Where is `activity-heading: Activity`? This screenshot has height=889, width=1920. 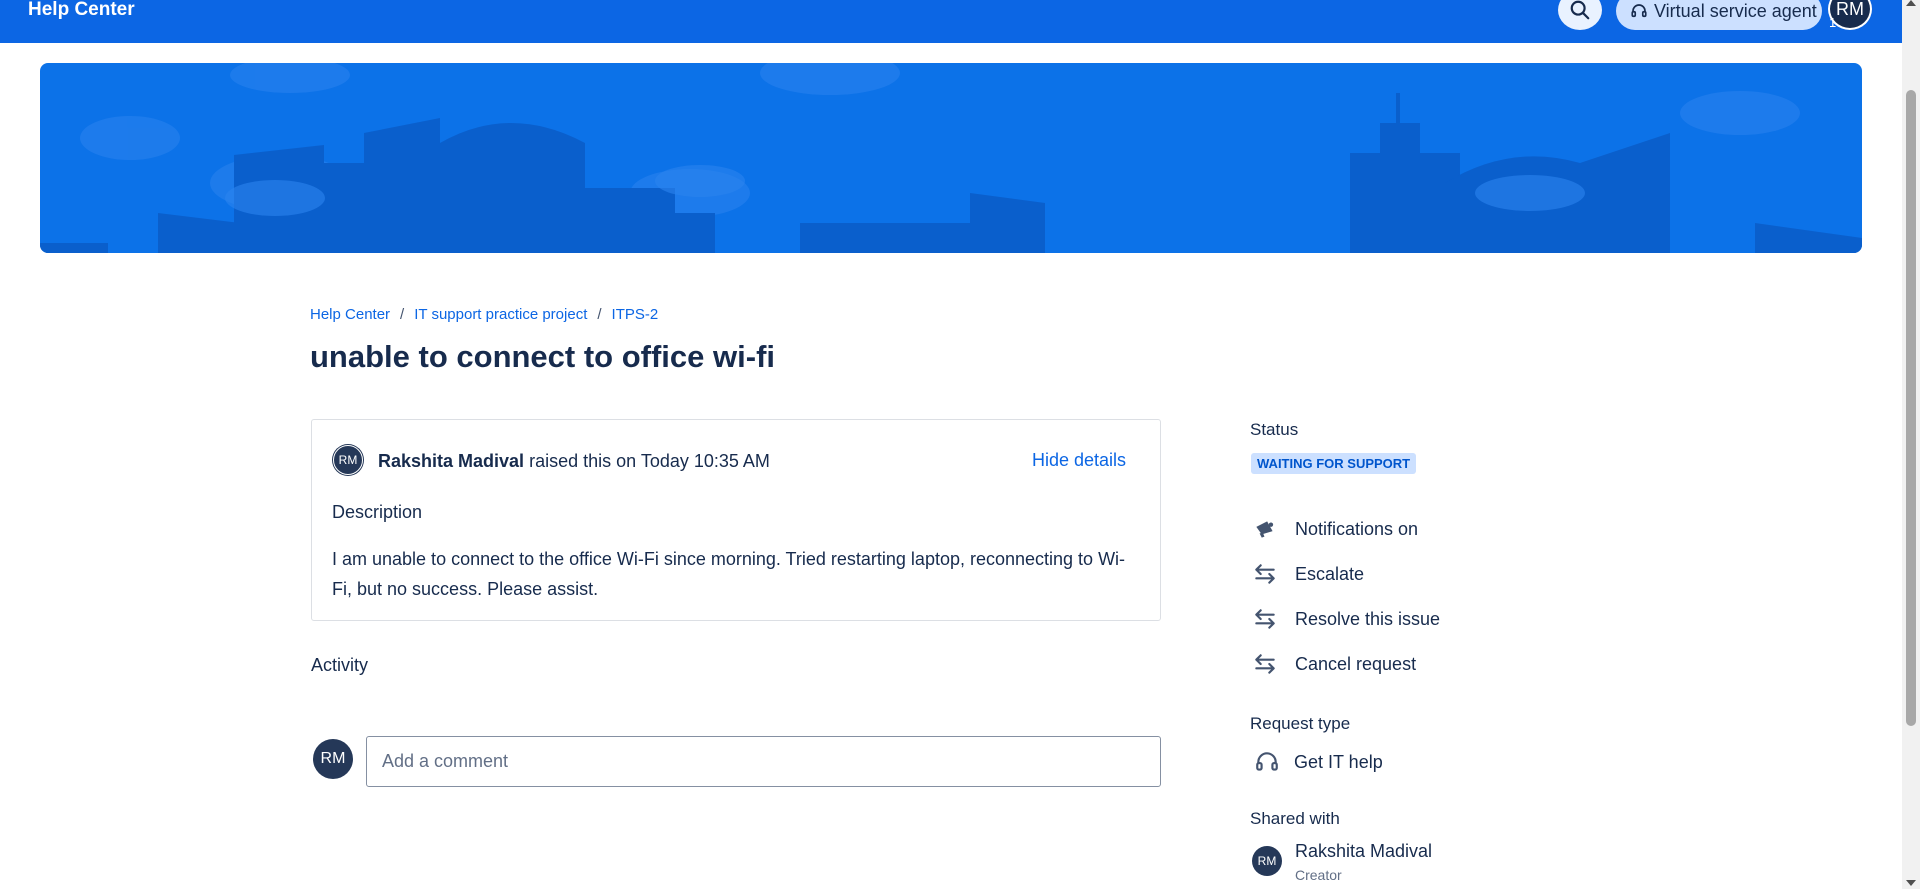
activity-heading: Activity is located at coordinates (340, 665).